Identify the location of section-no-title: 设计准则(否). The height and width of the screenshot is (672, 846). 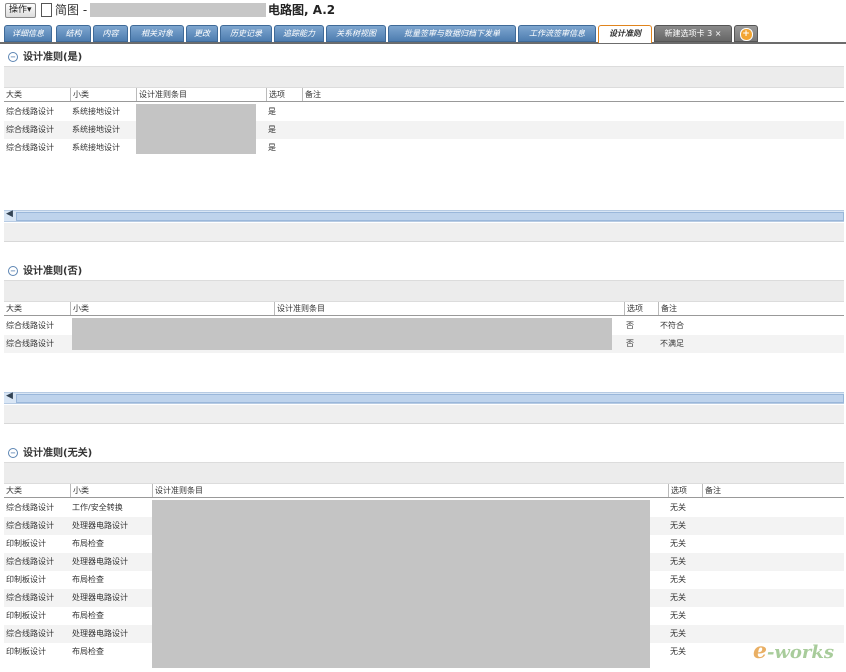
(53, 271).